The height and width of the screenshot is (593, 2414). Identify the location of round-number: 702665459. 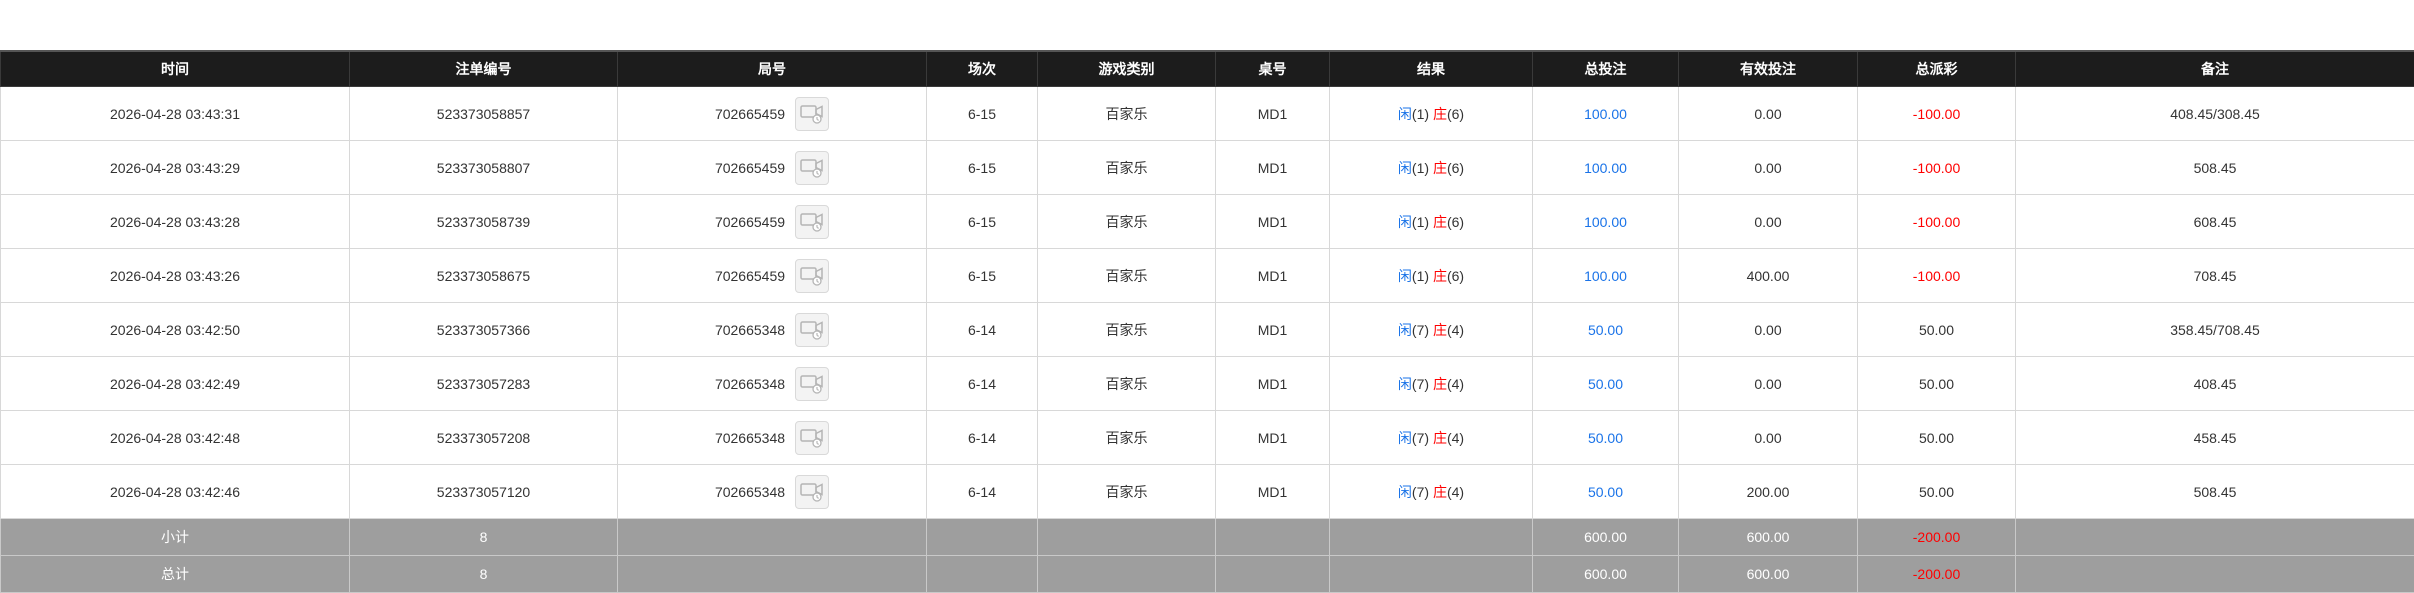
(750, 114).